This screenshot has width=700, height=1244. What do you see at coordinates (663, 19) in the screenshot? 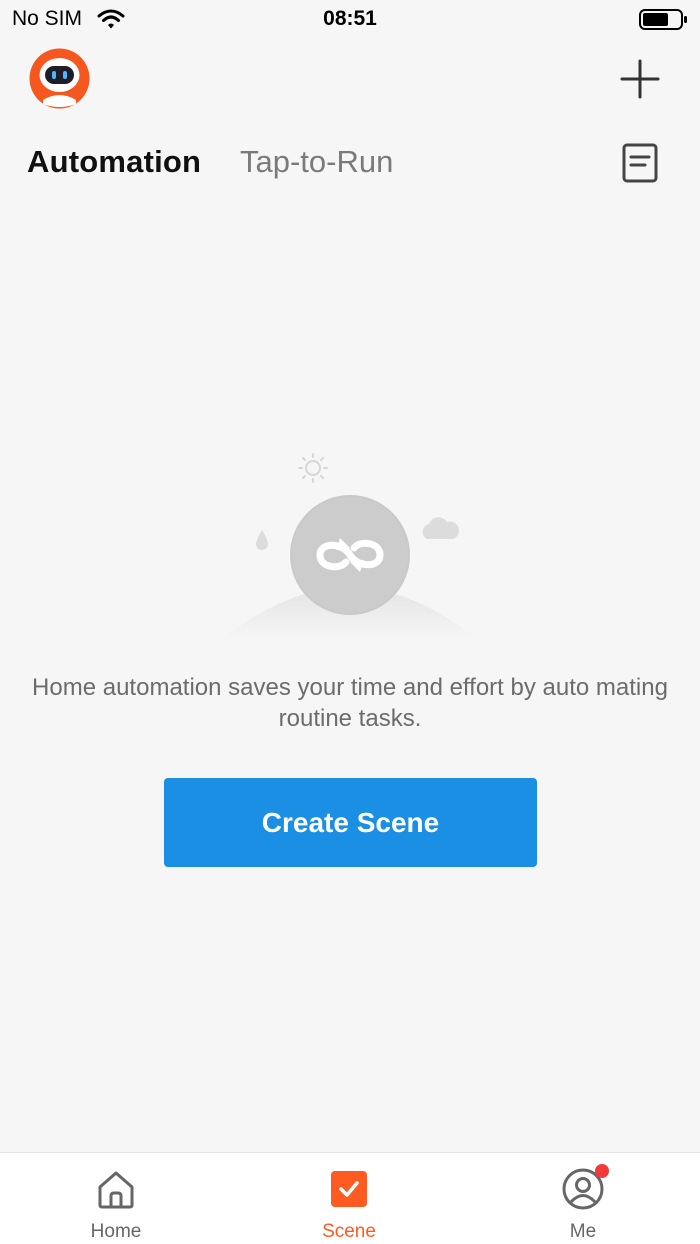
I see `battery-icon` at bounding box center [663, 19].